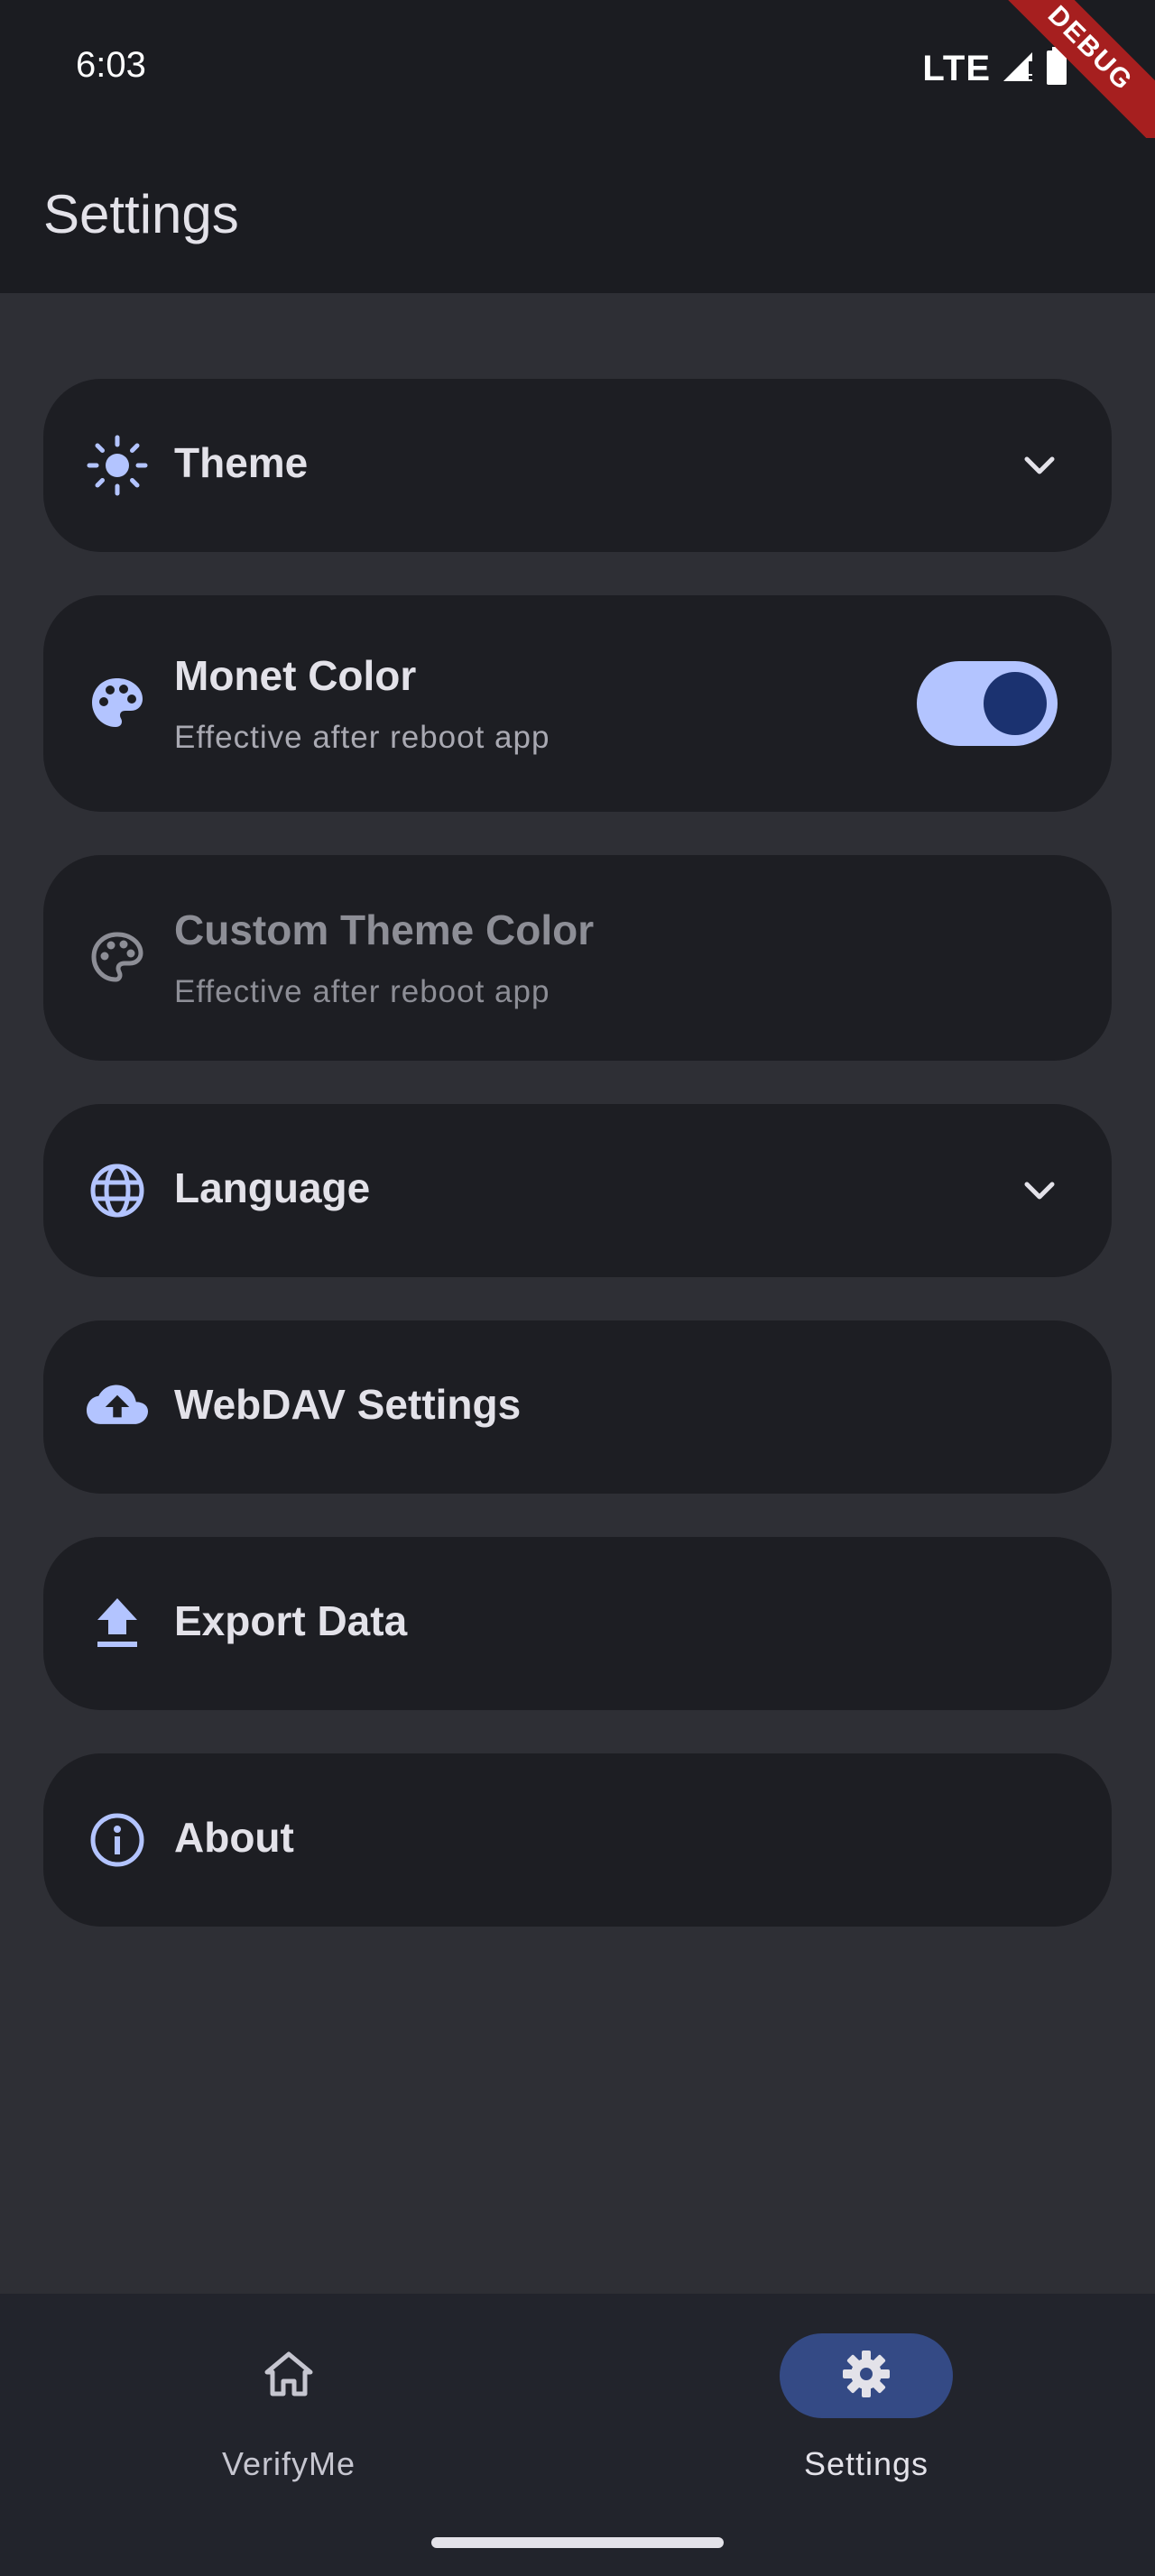 This screenshot has height=2576, width=1155. I want to click on globe-icon, so click(118, 1190).